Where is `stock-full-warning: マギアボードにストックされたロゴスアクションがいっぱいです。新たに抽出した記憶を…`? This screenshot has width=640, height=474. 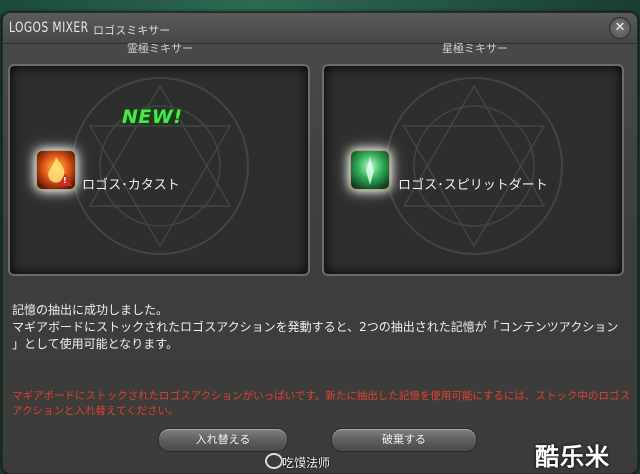
stock-full-warning: マギアボードにストックされたロゴスアクションがいっぱいです。新たに抽出した記憶を… is located at coordinates (321, 403).